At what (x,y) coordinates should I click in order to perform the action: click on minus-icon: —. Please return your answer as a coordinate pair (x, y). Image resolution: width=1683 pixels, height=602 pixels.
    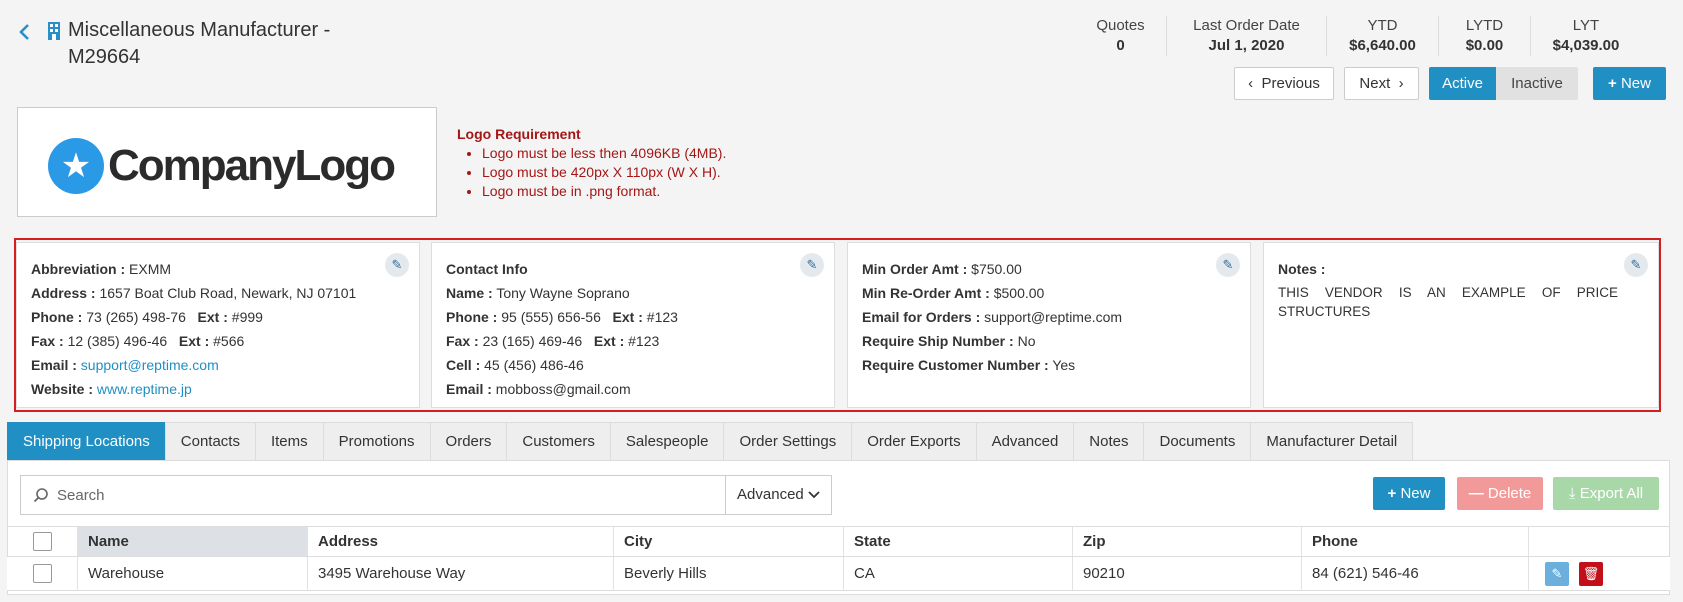
    Looking at the image, I should click on (1476, 493).